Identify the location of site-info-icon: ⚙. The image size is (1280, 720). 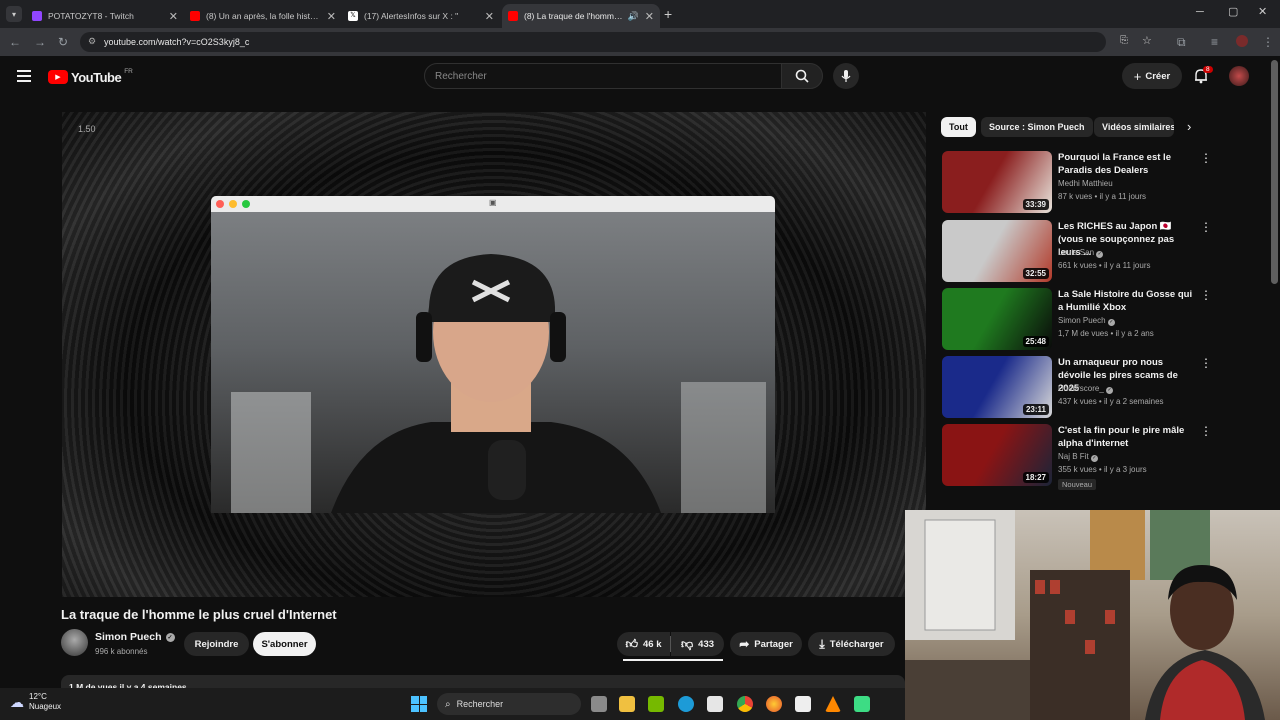
(92, 41).